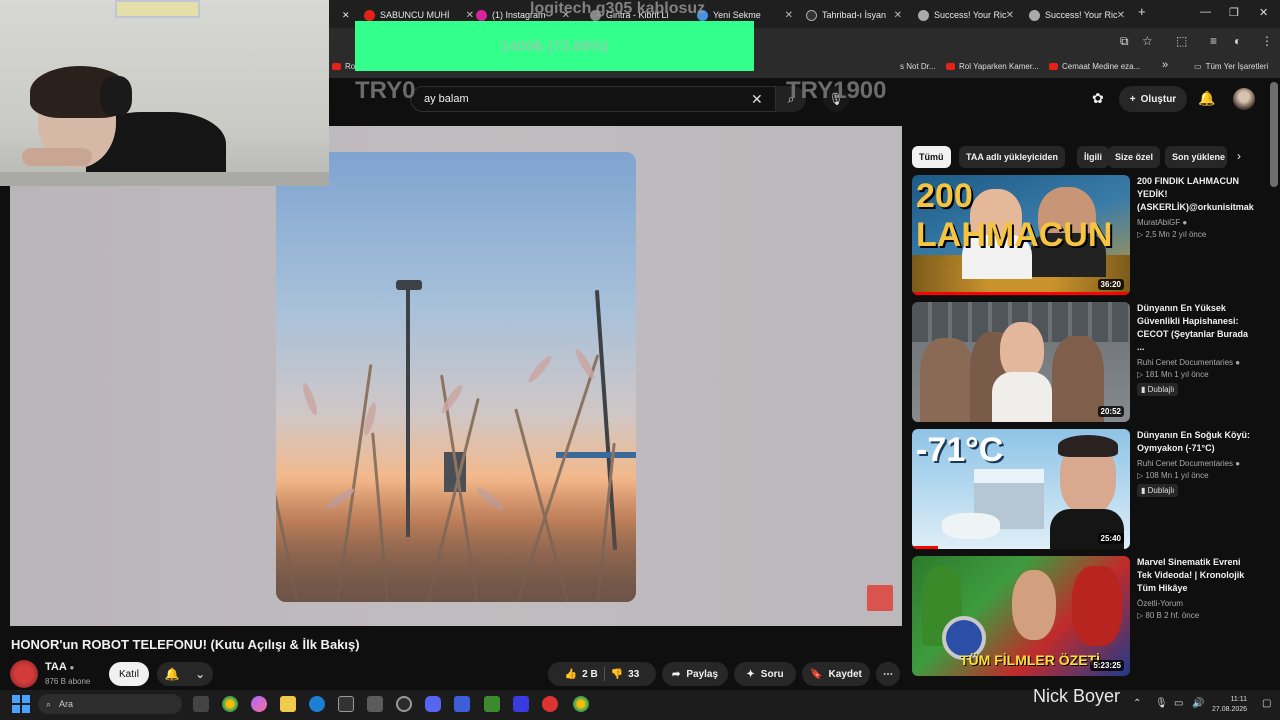 The height and width of the screenshot is (720, 1280). Describe the element at coordinates (1124, 41) in the screenshot. I see `cast-icon: ⧉` at that location.